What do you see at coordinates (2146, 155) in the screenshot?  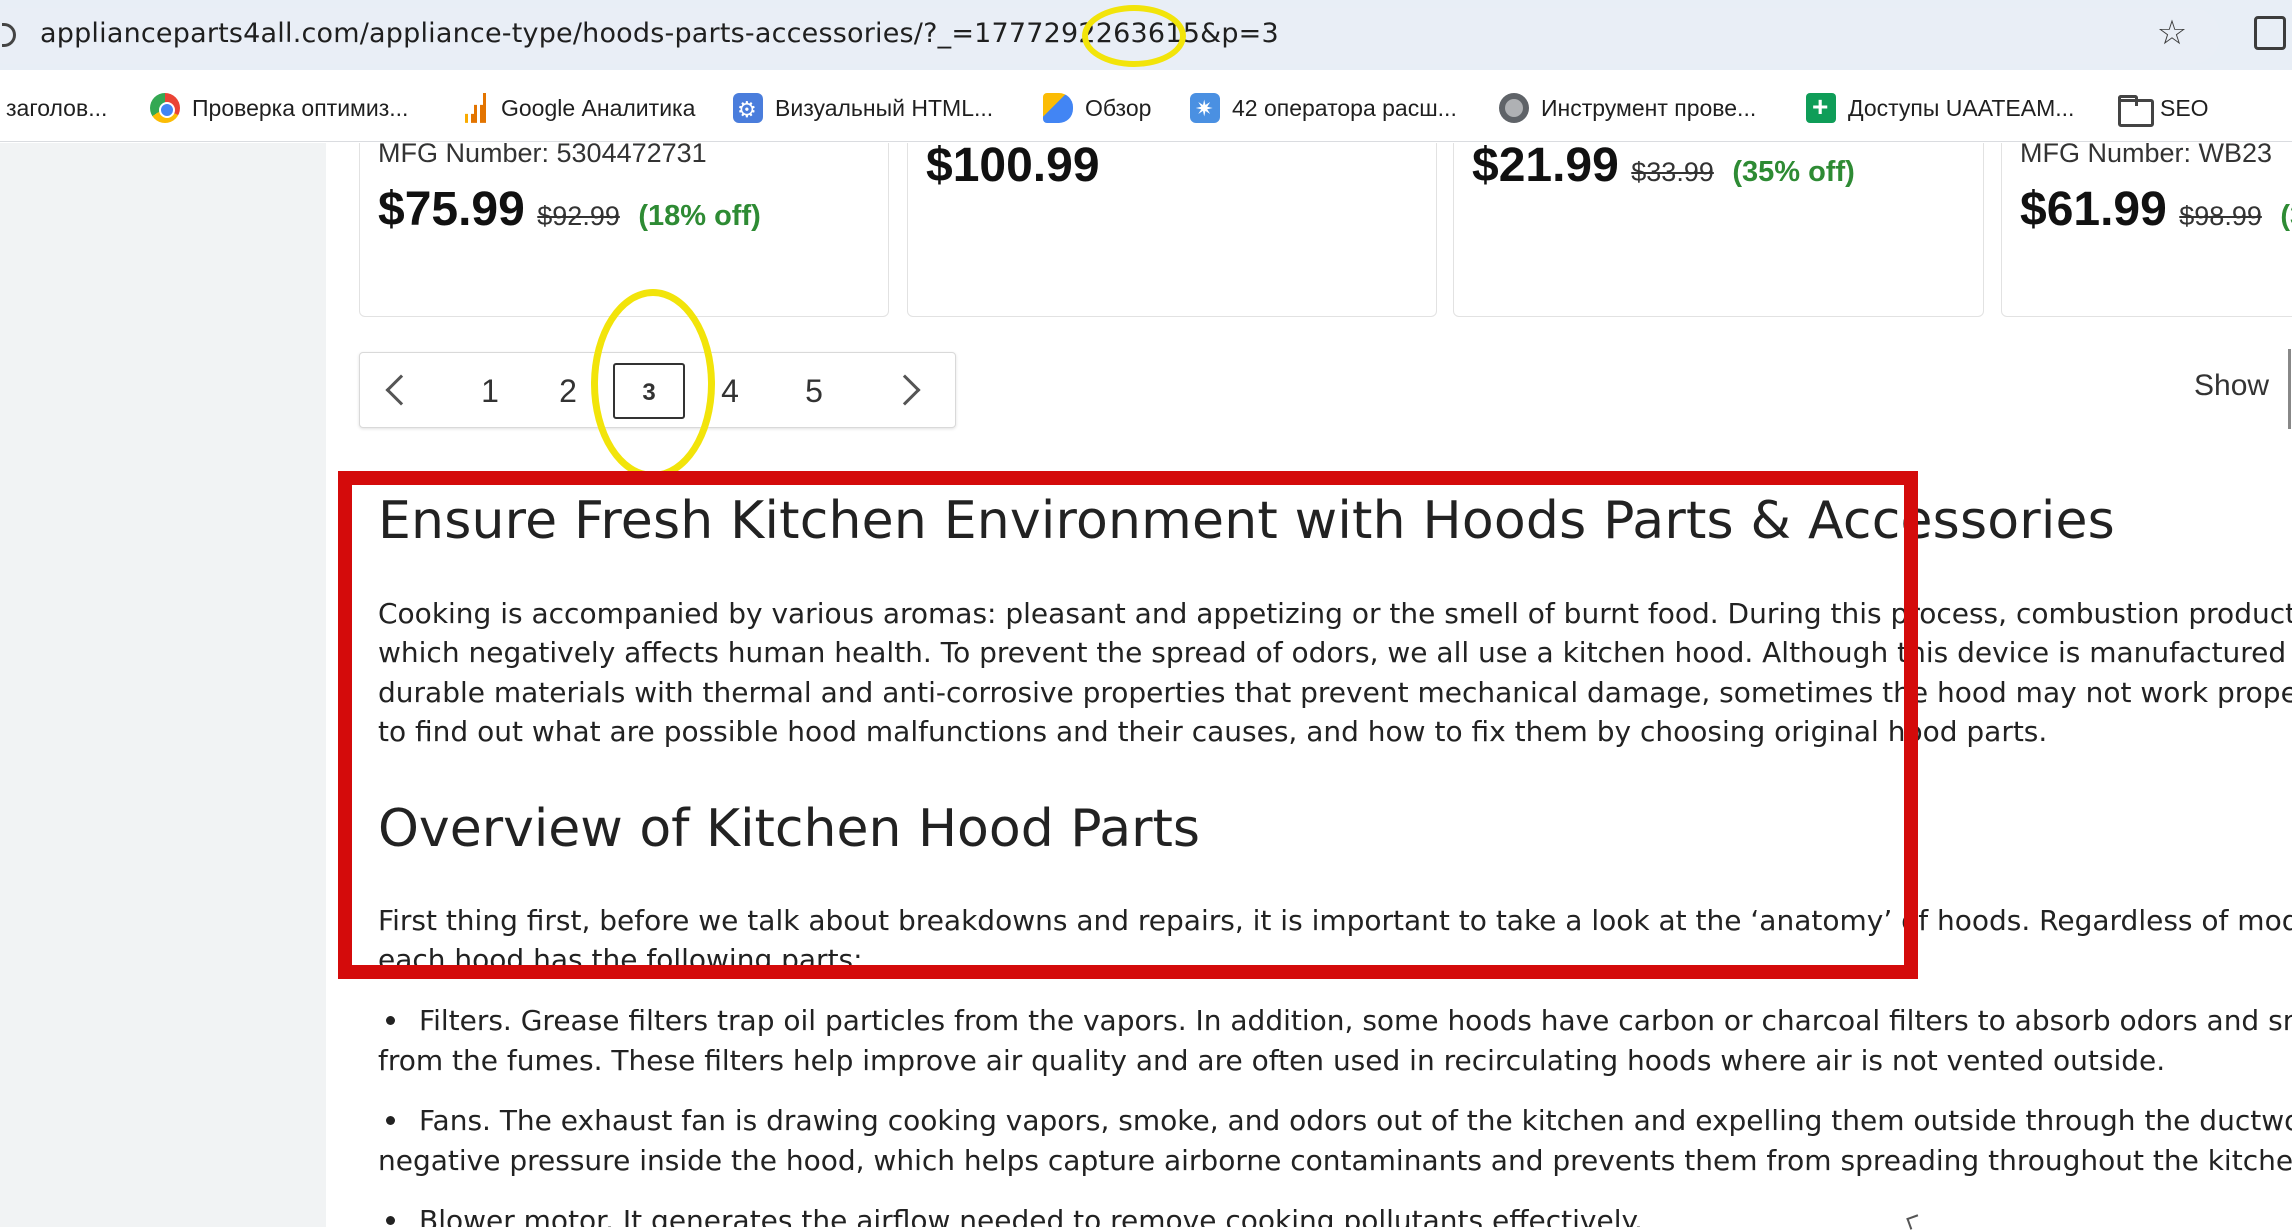 I see `mfg-number: MFG Number: WB23` at bounding box center [2146, 155].